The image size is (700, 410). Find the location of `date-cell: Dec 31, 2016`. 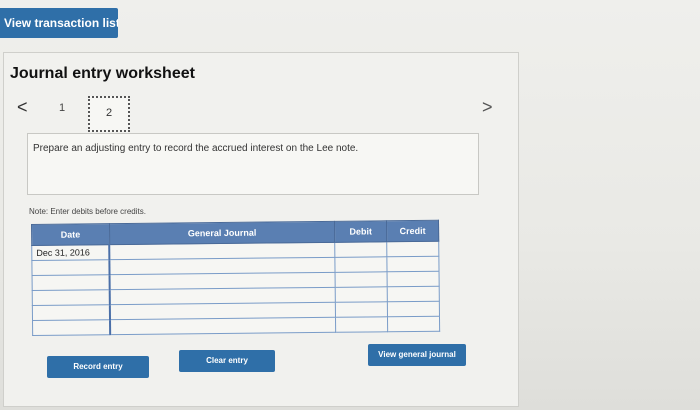

date-cell: Dec 31, 2016 is located at coordinates (70, 252).